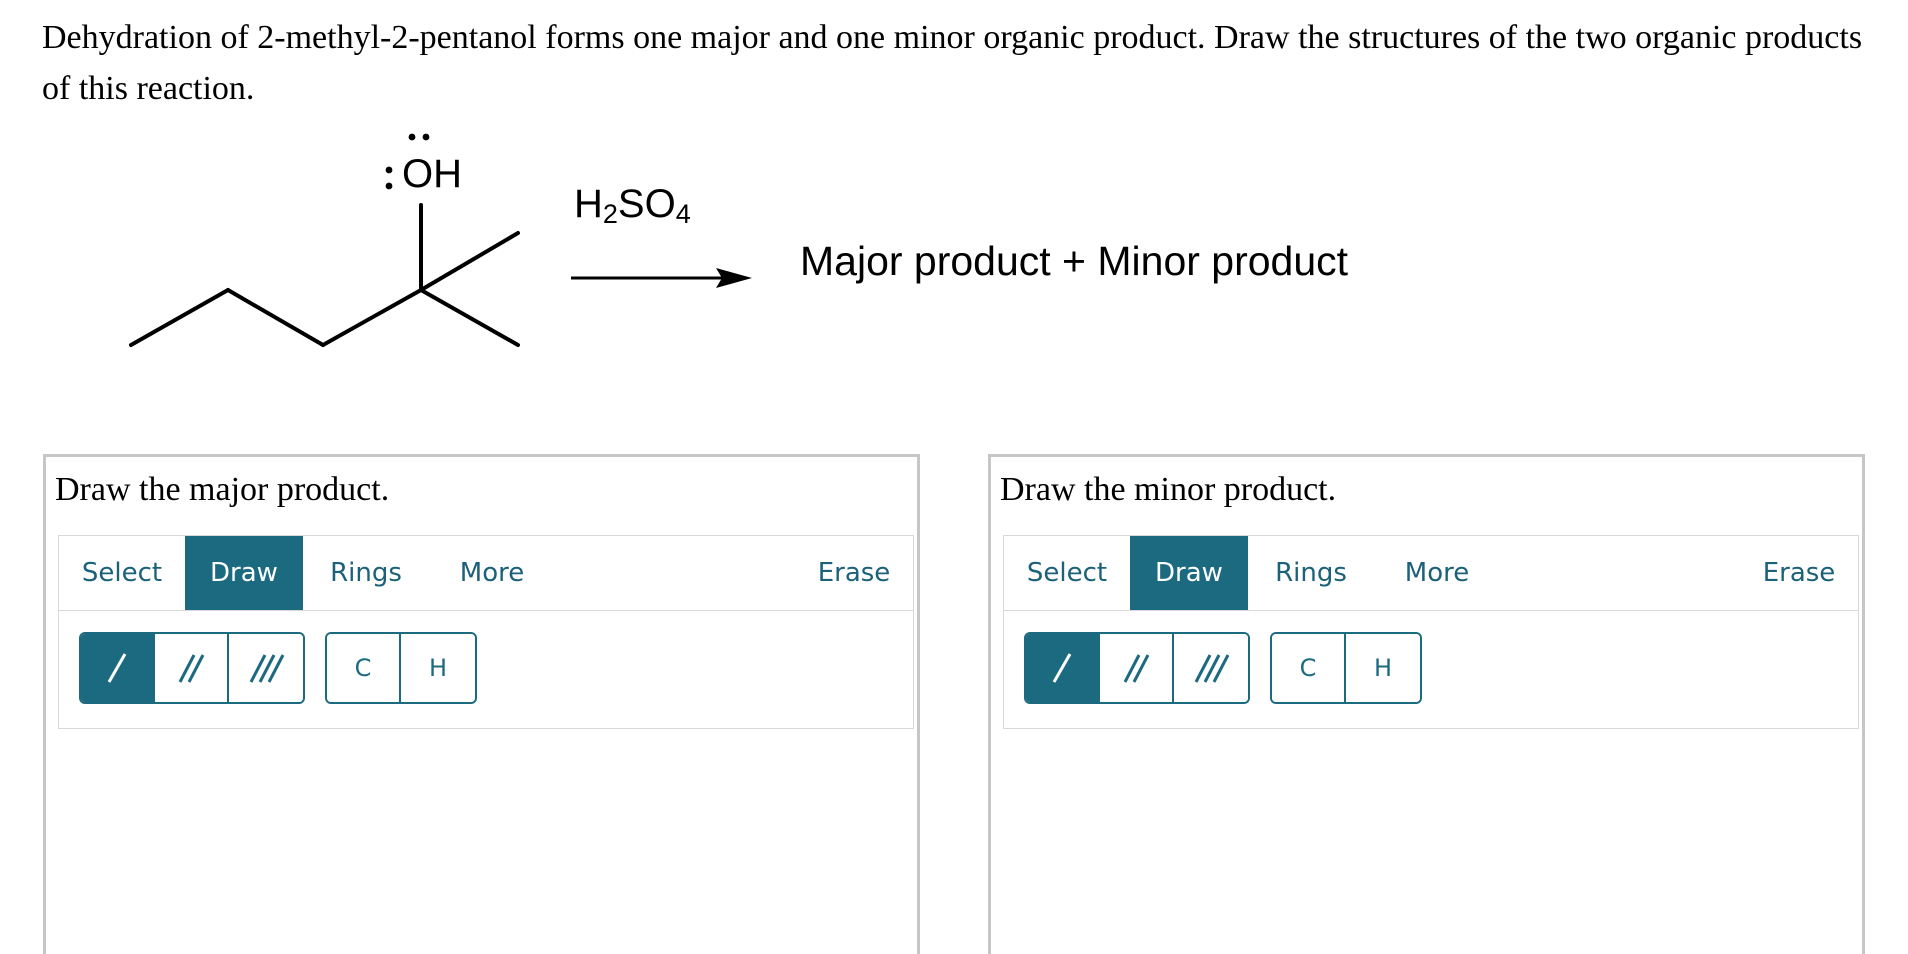  Describe the element at coordinates (432, 174) in the screenshot. I see `hydroxyl-label: OH` at that location.